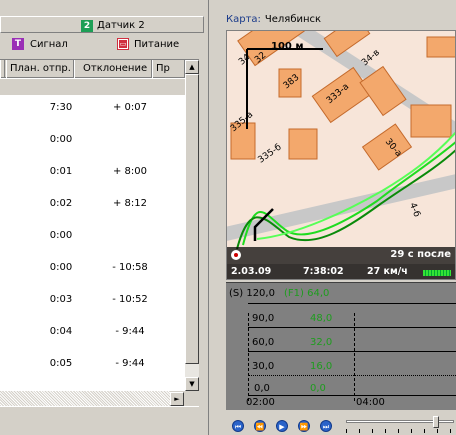  Describe the element at coordinates (192, 219) in the screenshot. I see `scroll-thumb` at that location.